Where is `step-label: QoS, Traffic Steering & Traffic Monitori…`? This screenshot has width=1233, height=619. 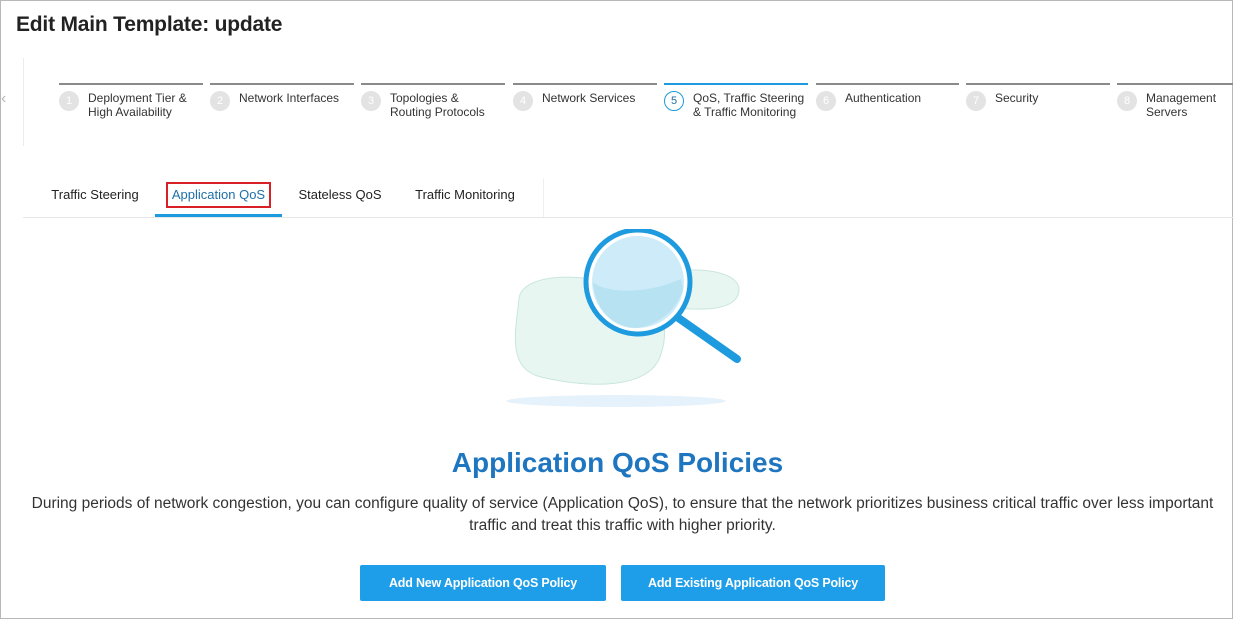 step-label: QoS, Traffic Steering & Traffic Monitori… is located at coordinates (749, 105).